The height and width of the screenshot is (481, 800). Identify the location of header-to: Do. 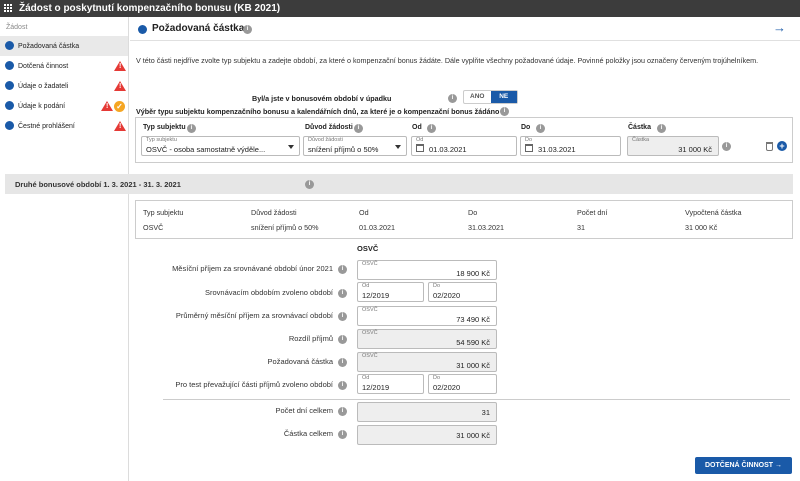
(526, 127).